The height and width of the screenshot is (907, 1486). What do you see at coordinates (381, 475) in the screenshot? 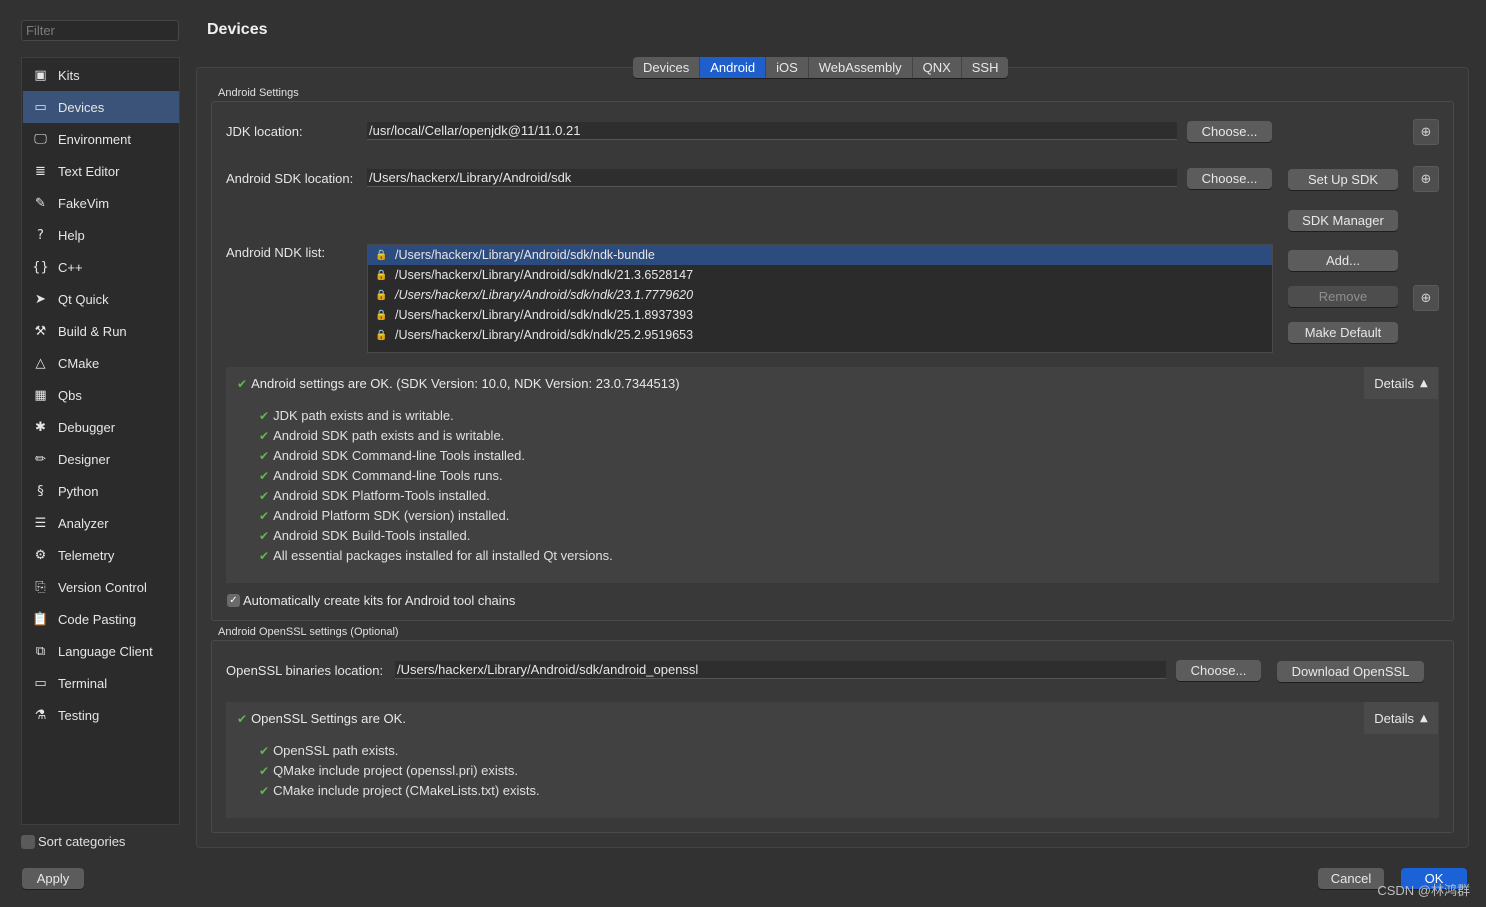
I see `check-item: ✔ Android SDK Command-line Tools runs.` at bounding box center [381, 475].